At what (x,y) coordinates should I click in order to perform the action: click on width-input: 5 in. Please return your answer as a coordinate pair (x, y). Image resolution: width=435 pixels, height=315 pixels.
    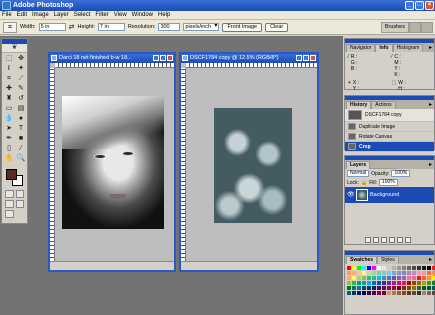
    Looking at the image, I should click on (52, 27).